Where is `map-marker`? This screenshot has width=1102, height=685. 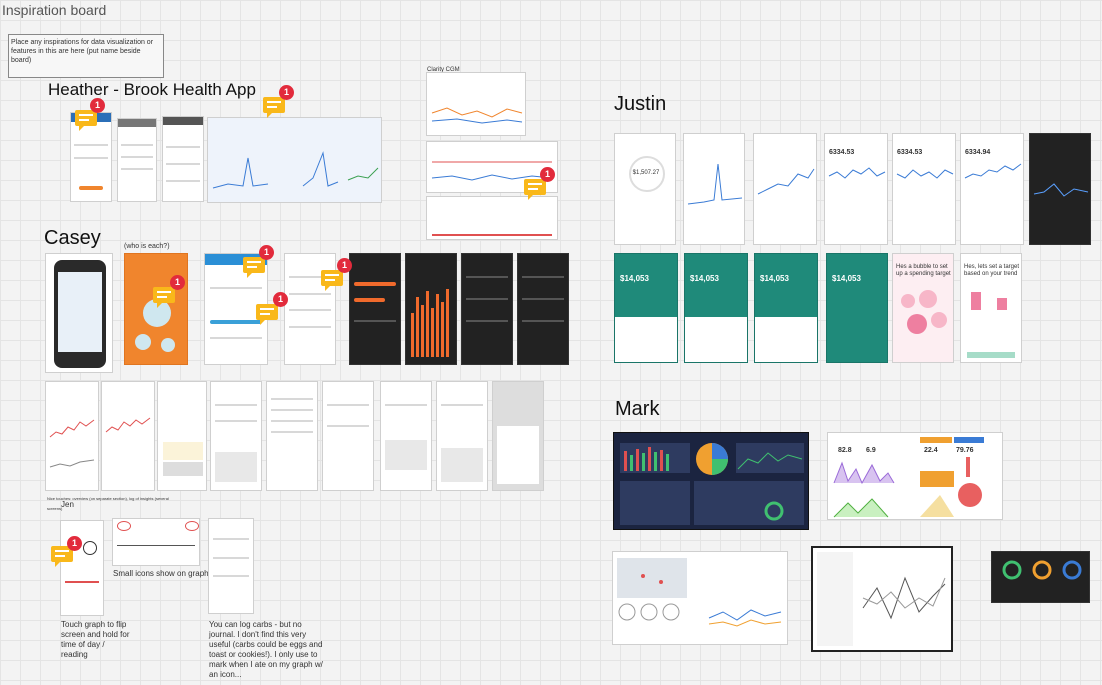 map-marker is located at coordinates (661, 582).